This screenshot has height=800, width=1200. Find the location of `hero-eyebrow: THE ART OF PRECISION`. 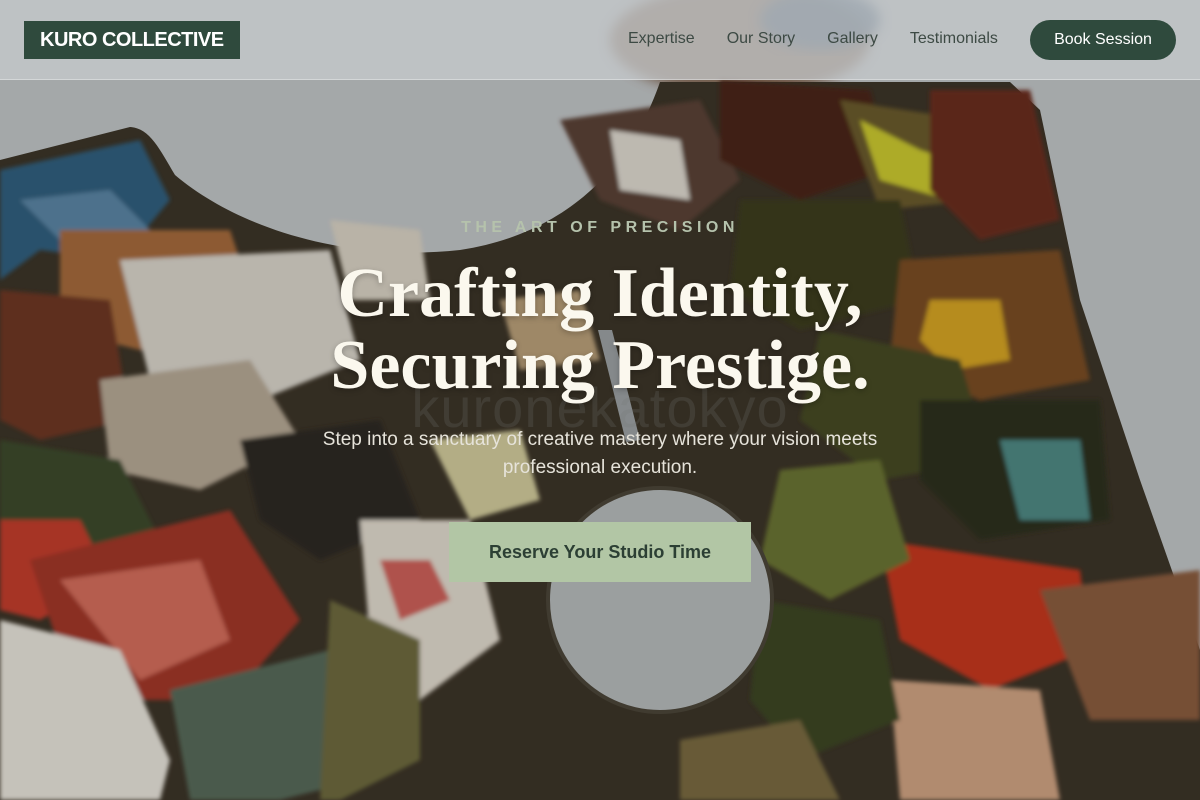

hero-eyebrow: THE ART OF PRECISION is located at coordinates (600, 227).